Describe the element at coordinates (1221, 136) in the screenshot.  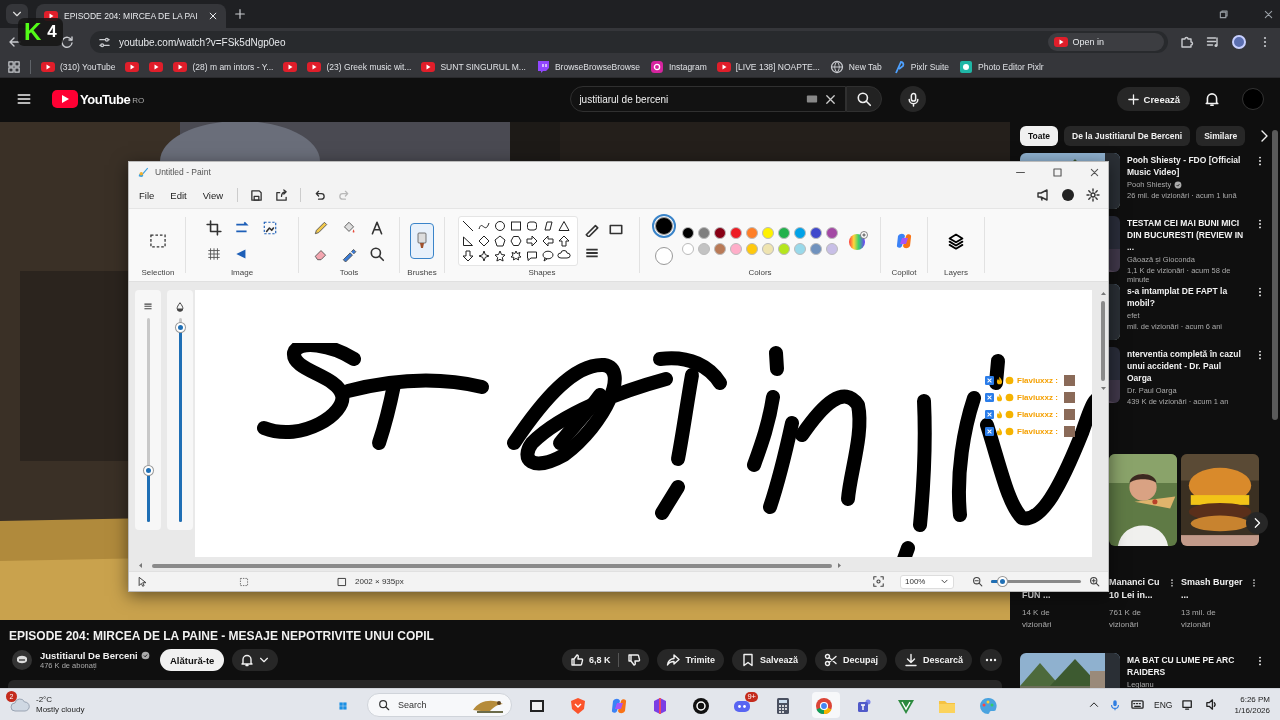
I see `filter-chip: Similare` at that location.